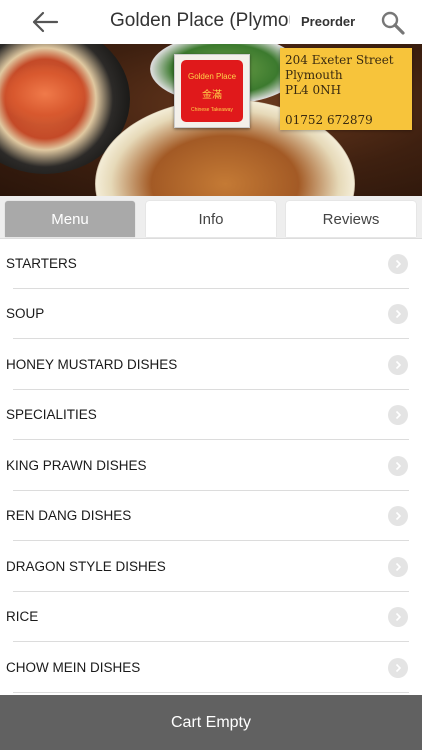 The height and width of the screenshot is (750, 422). What do you see at coordinates (313, 90) in the screenshot?
I see `address-postcode: PL4 0NH` at bounding box center [313, 90].